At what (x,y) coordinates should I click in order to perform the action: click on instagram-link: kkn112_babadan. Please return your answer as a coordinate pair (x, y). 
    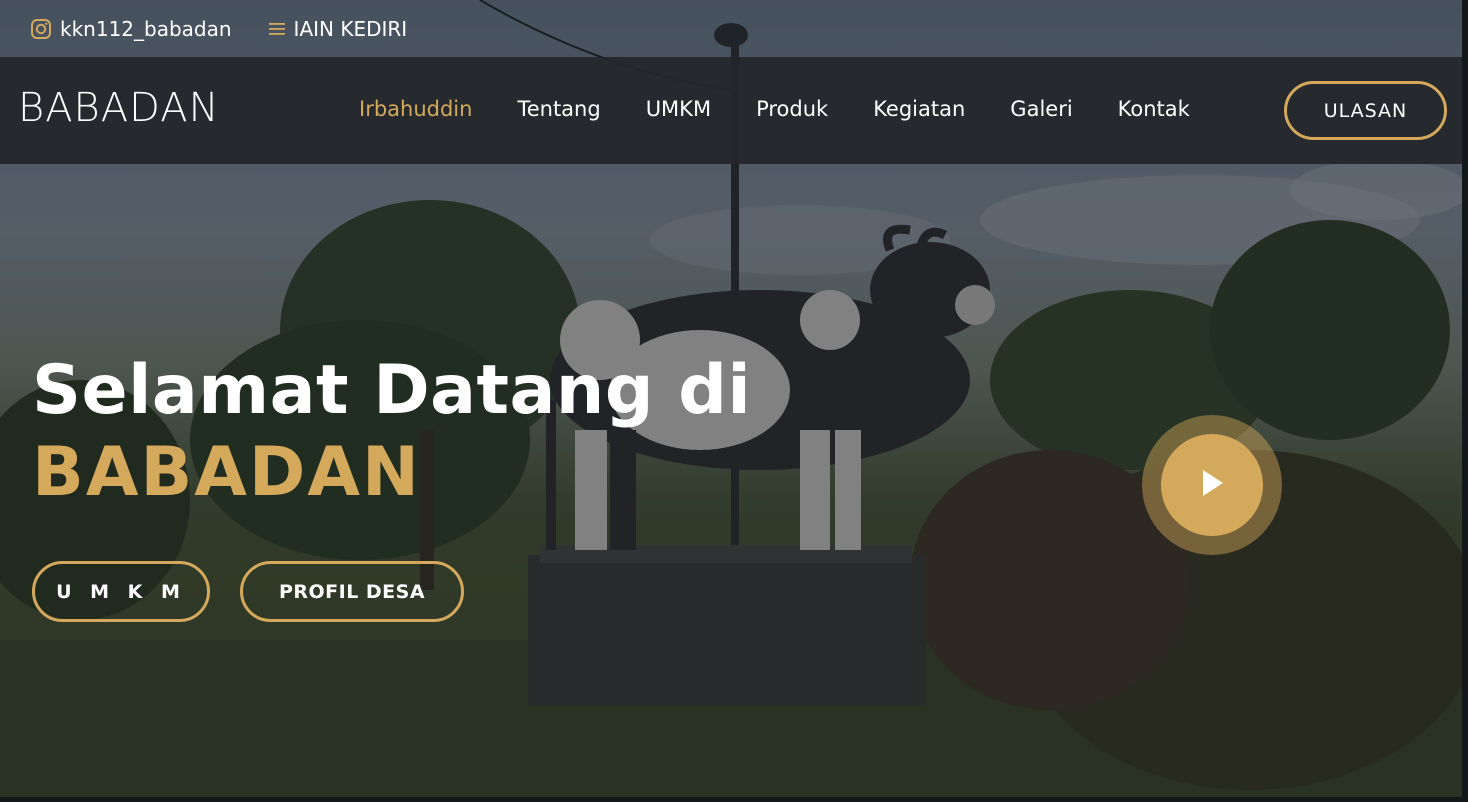
    Looking at the image, I should click on (131, 29).